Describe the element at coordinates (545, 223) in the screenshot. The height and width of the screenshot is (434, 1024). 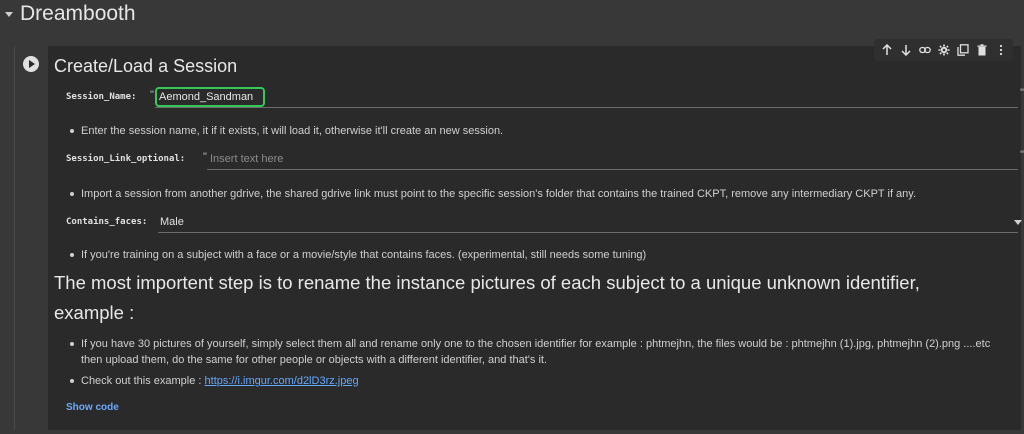
I see `contains-faces-row: Contains_faces: Male` at that location.